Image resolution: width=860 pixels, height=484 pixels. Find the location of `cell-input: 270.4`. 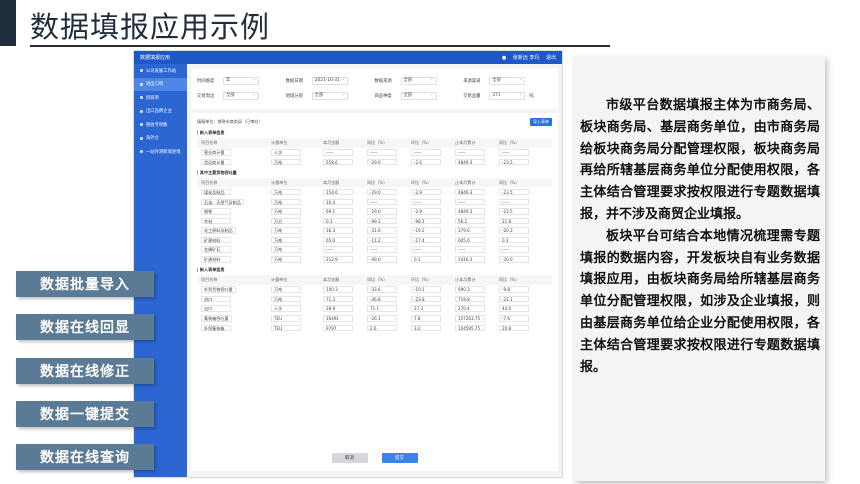

cell-input: 270.4 is located at coordinates (470, 308).